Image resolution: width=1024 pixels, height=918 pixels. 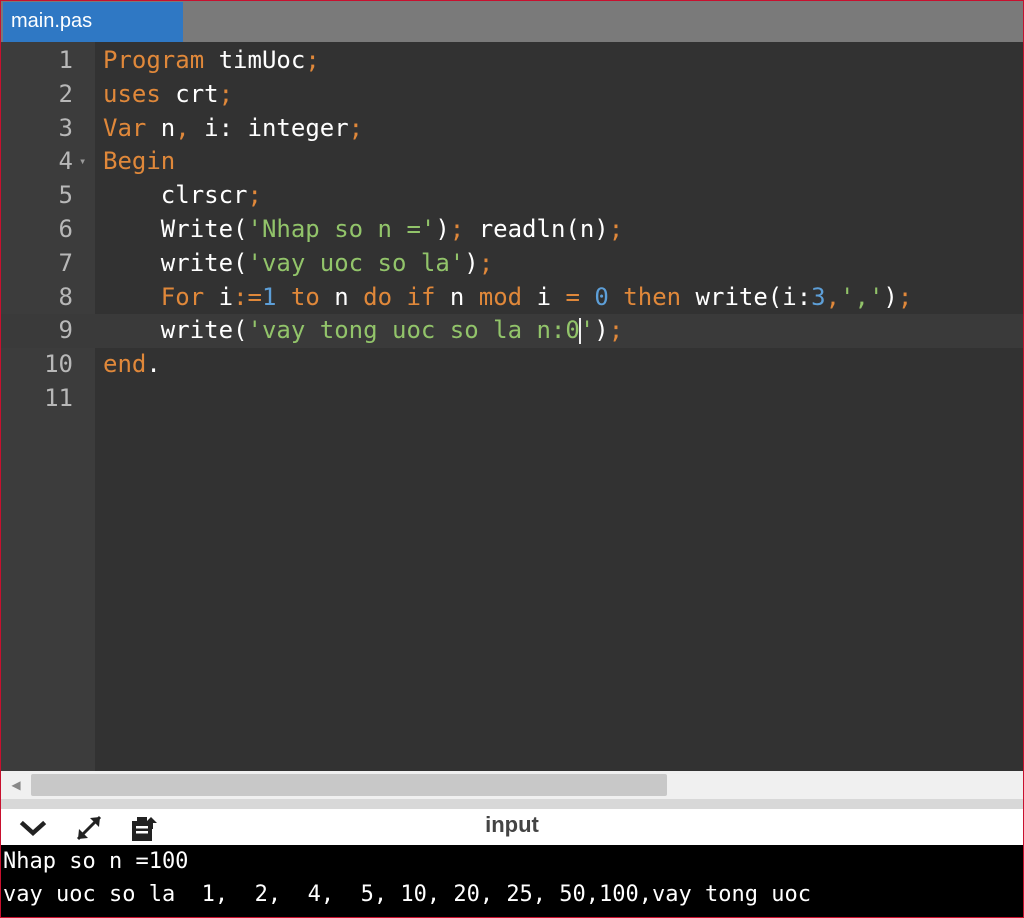 I want to click on line-number: 1, so click(x=65, y=60).